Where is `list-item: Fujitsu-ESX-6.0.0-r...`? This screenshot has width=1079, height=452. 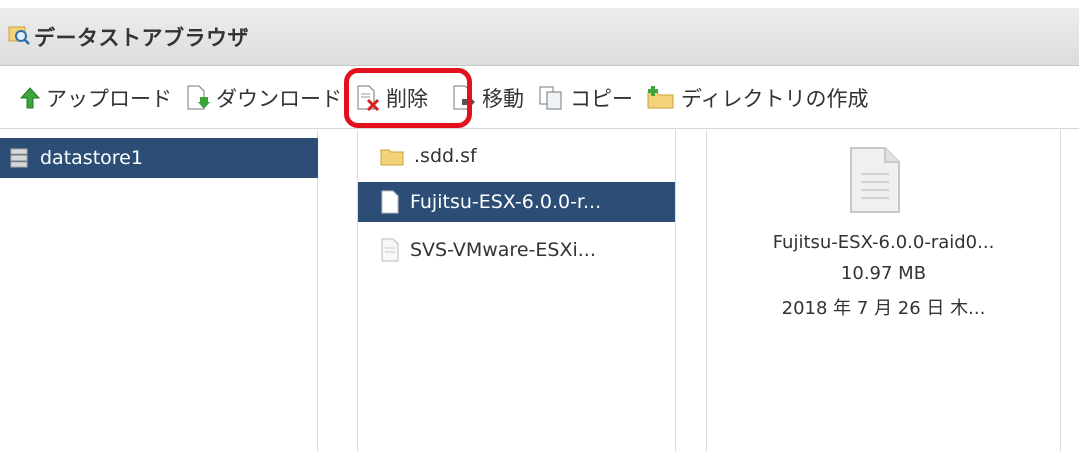 list-item: Fujitsu-ESX-6.0.0-r... is located at coordinates (516, 202).